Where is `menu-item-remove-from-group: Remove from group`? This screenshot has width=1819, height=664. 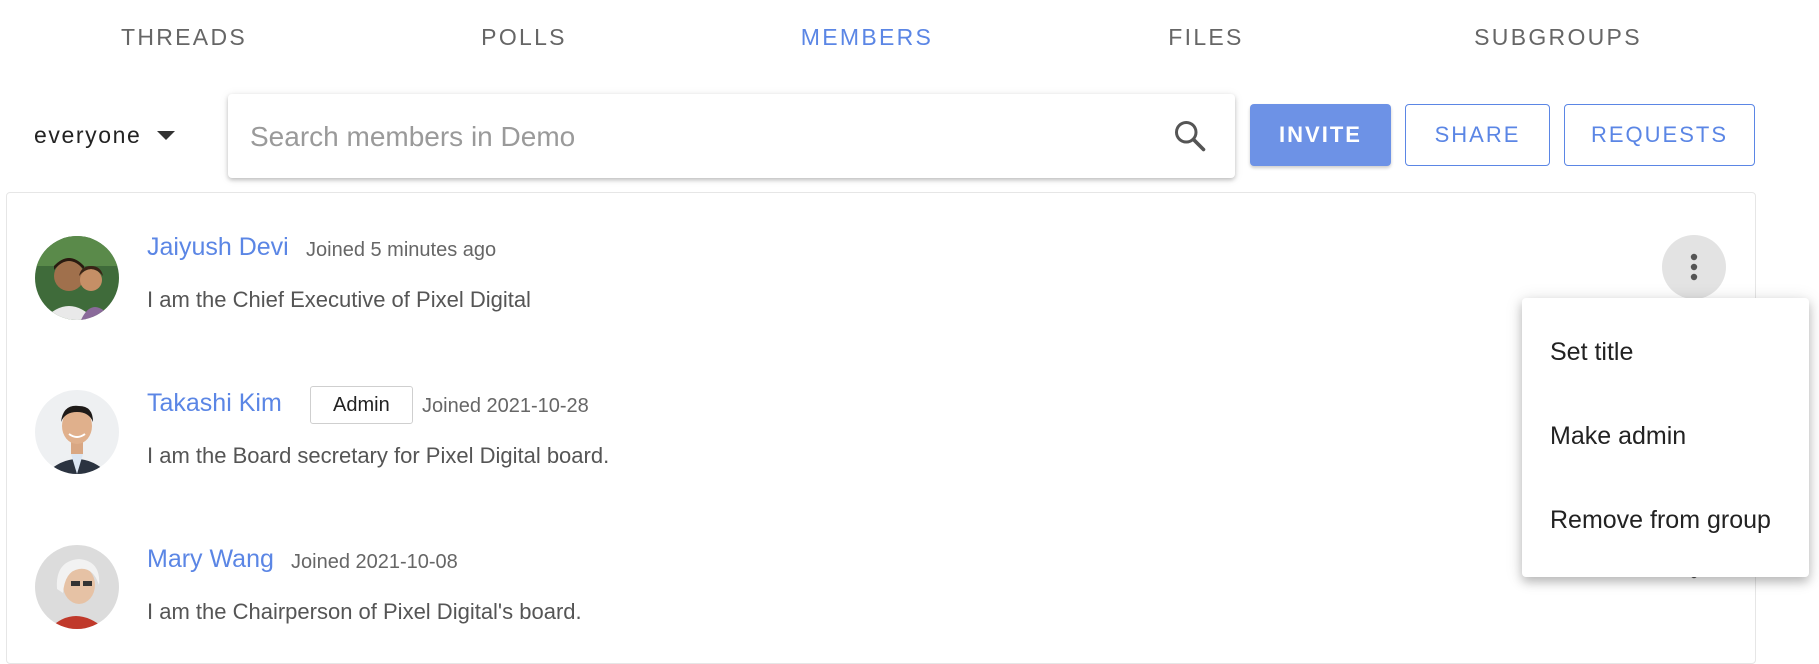
menu-item-remove-from-group: Remove from group is located at coordinates (1660, 520).